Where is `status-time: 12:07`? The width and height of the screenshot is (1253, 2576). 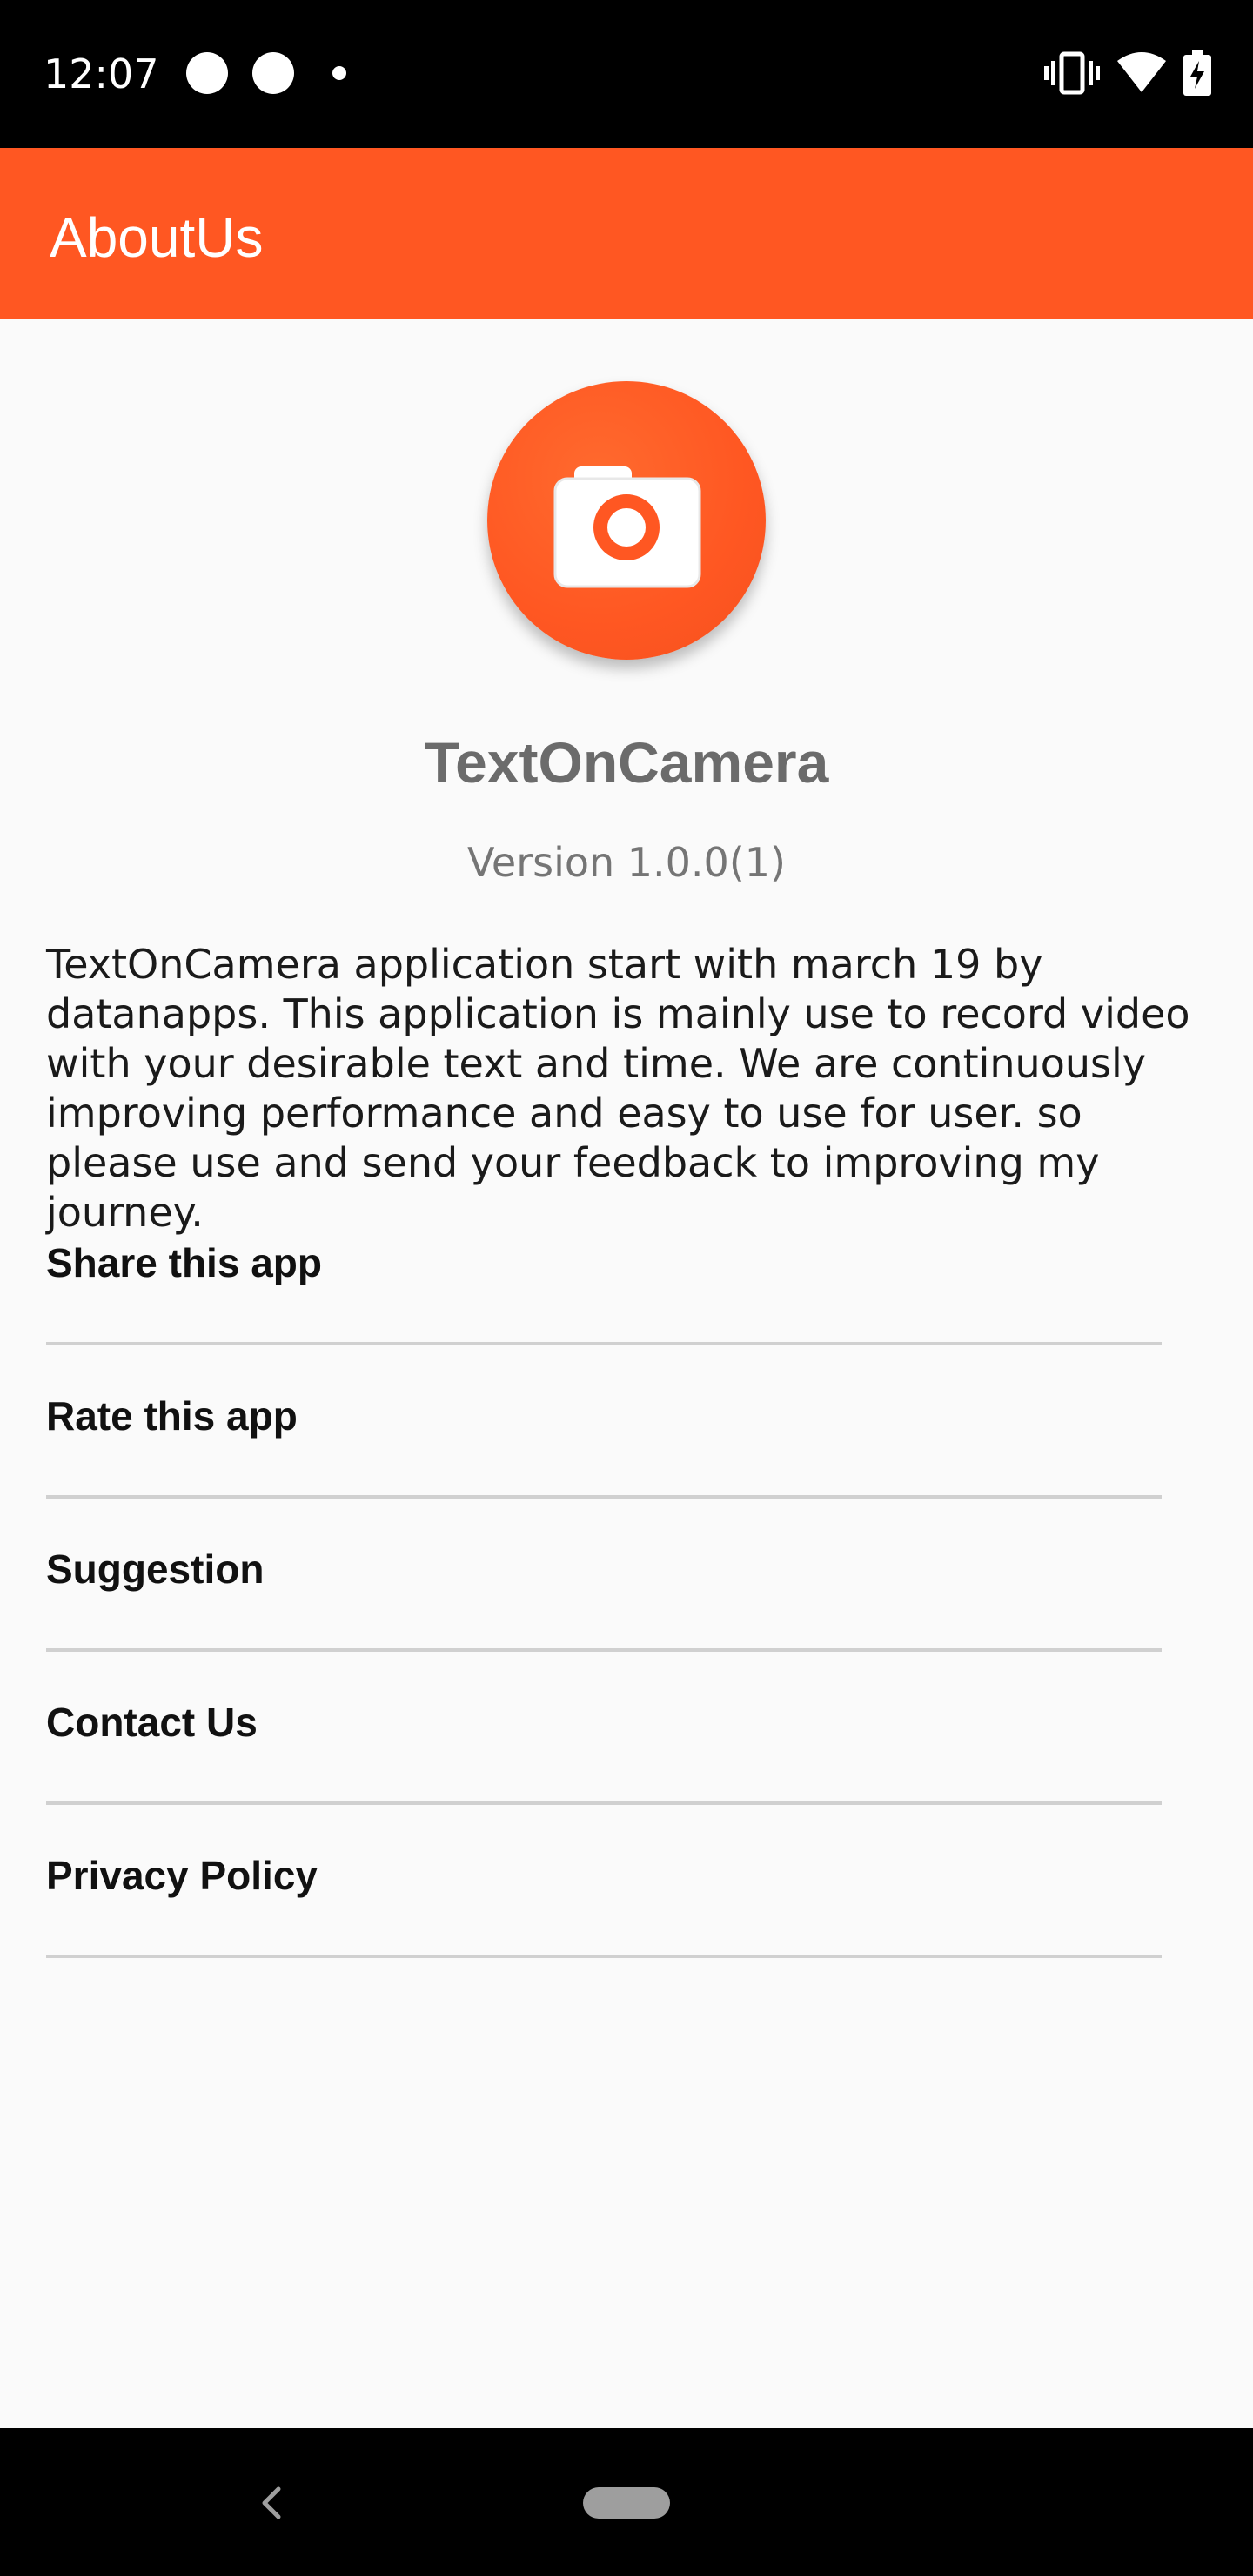
status-time: 12:07 is located at coordinates (101, 73).